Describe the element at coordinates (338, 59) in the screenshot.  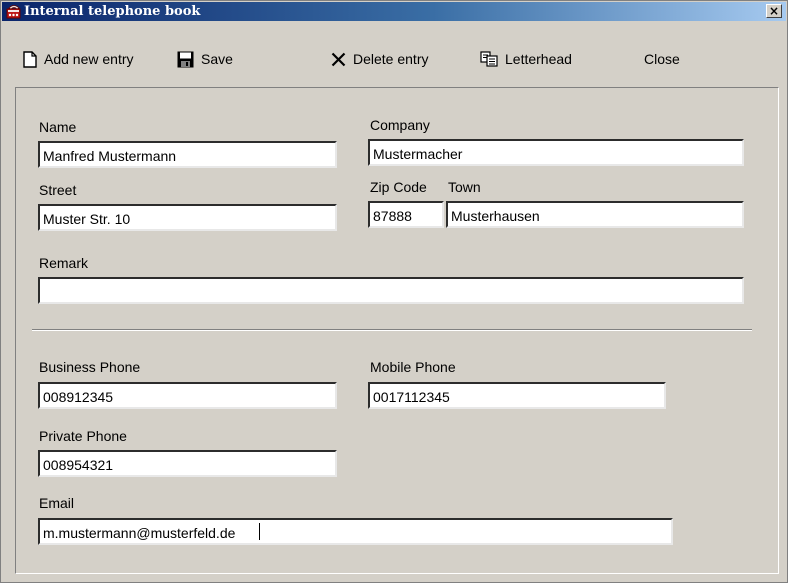
I see `x-delete-icon` at that location.